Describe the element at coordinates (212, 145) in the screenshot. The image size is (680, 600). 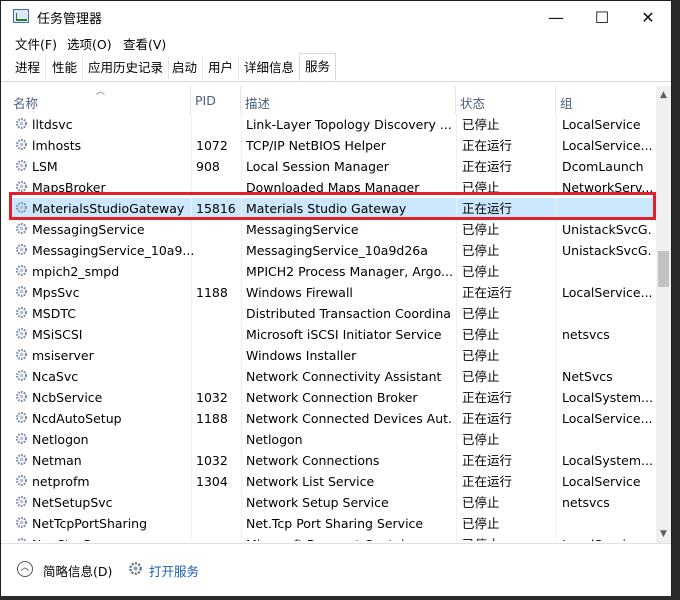
I see `service-pid: 1072` at that location.